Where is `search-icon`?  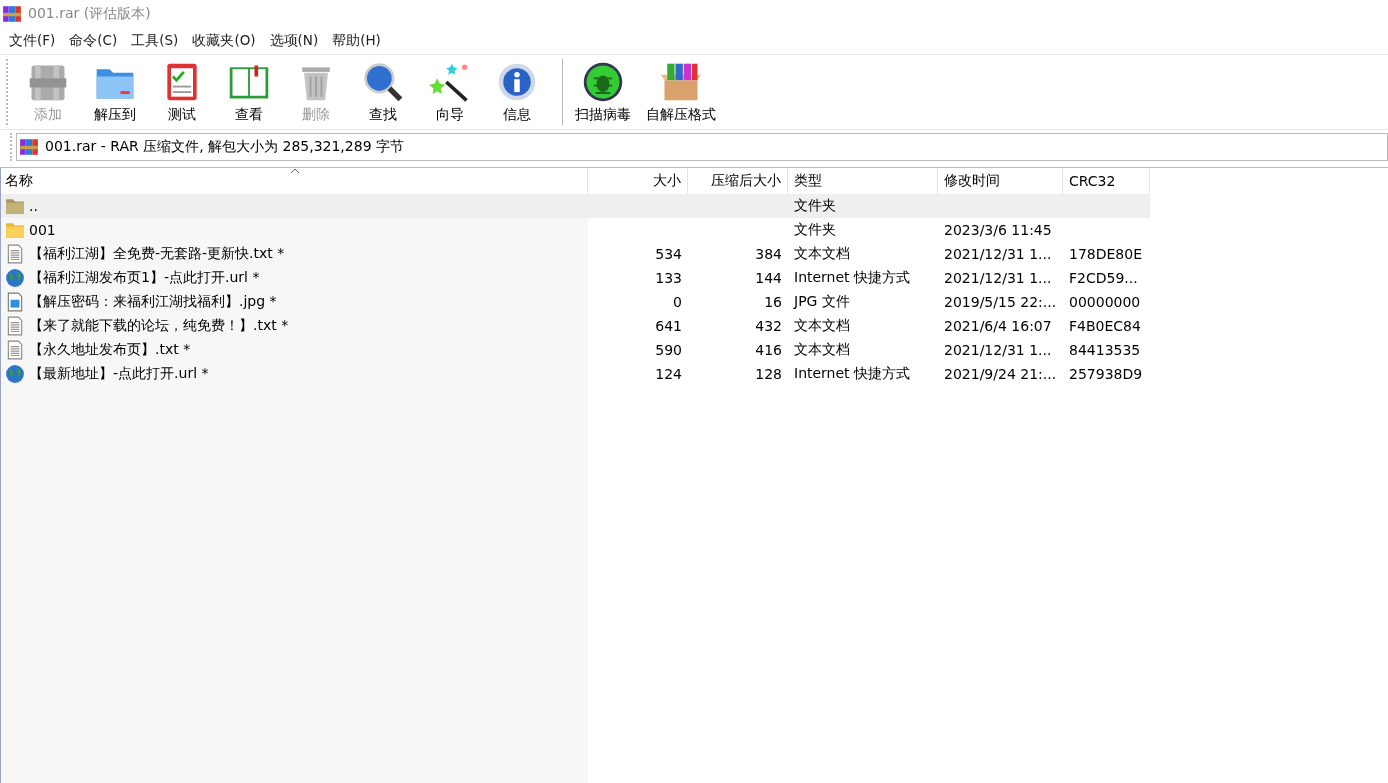 search-icon is located at coordinates (383, 82).